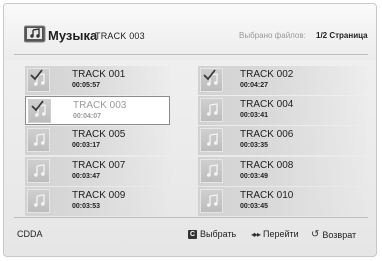 The width and height of the screenshot is (382, 261). I want to click on track-name: TRACK 005, so click(99, 134).